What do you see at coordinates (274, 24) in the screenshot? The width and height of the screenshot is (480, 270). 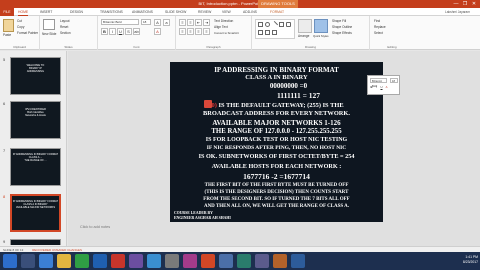 I see `line-shape-icon` at bounding box center [274, 24].